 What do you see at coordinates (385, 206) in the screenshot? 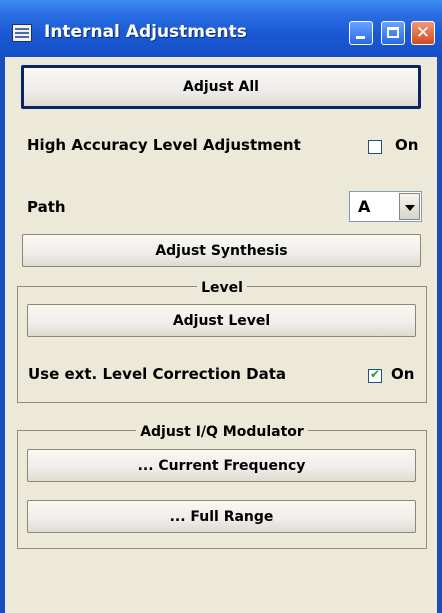
I see `path-select: A` at bounding box center [385, 206].